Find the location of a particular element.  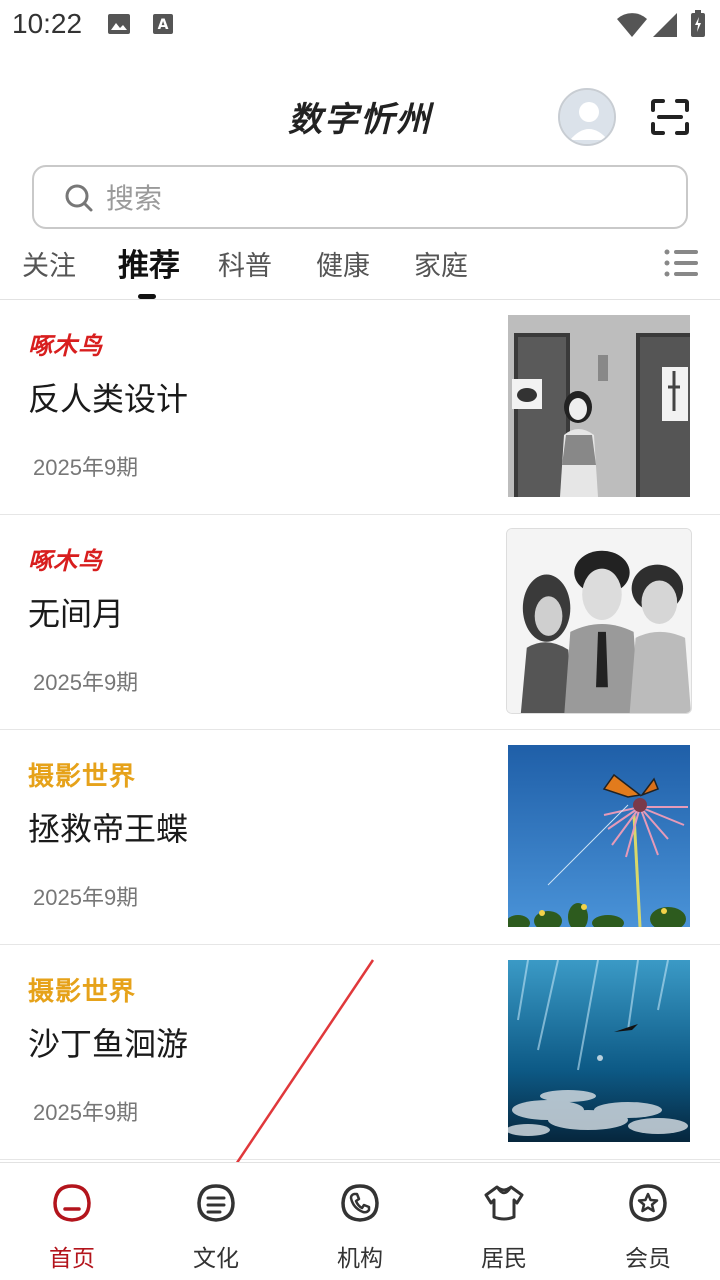

nav-label: 会员 is located at coordinates (648, 1259).